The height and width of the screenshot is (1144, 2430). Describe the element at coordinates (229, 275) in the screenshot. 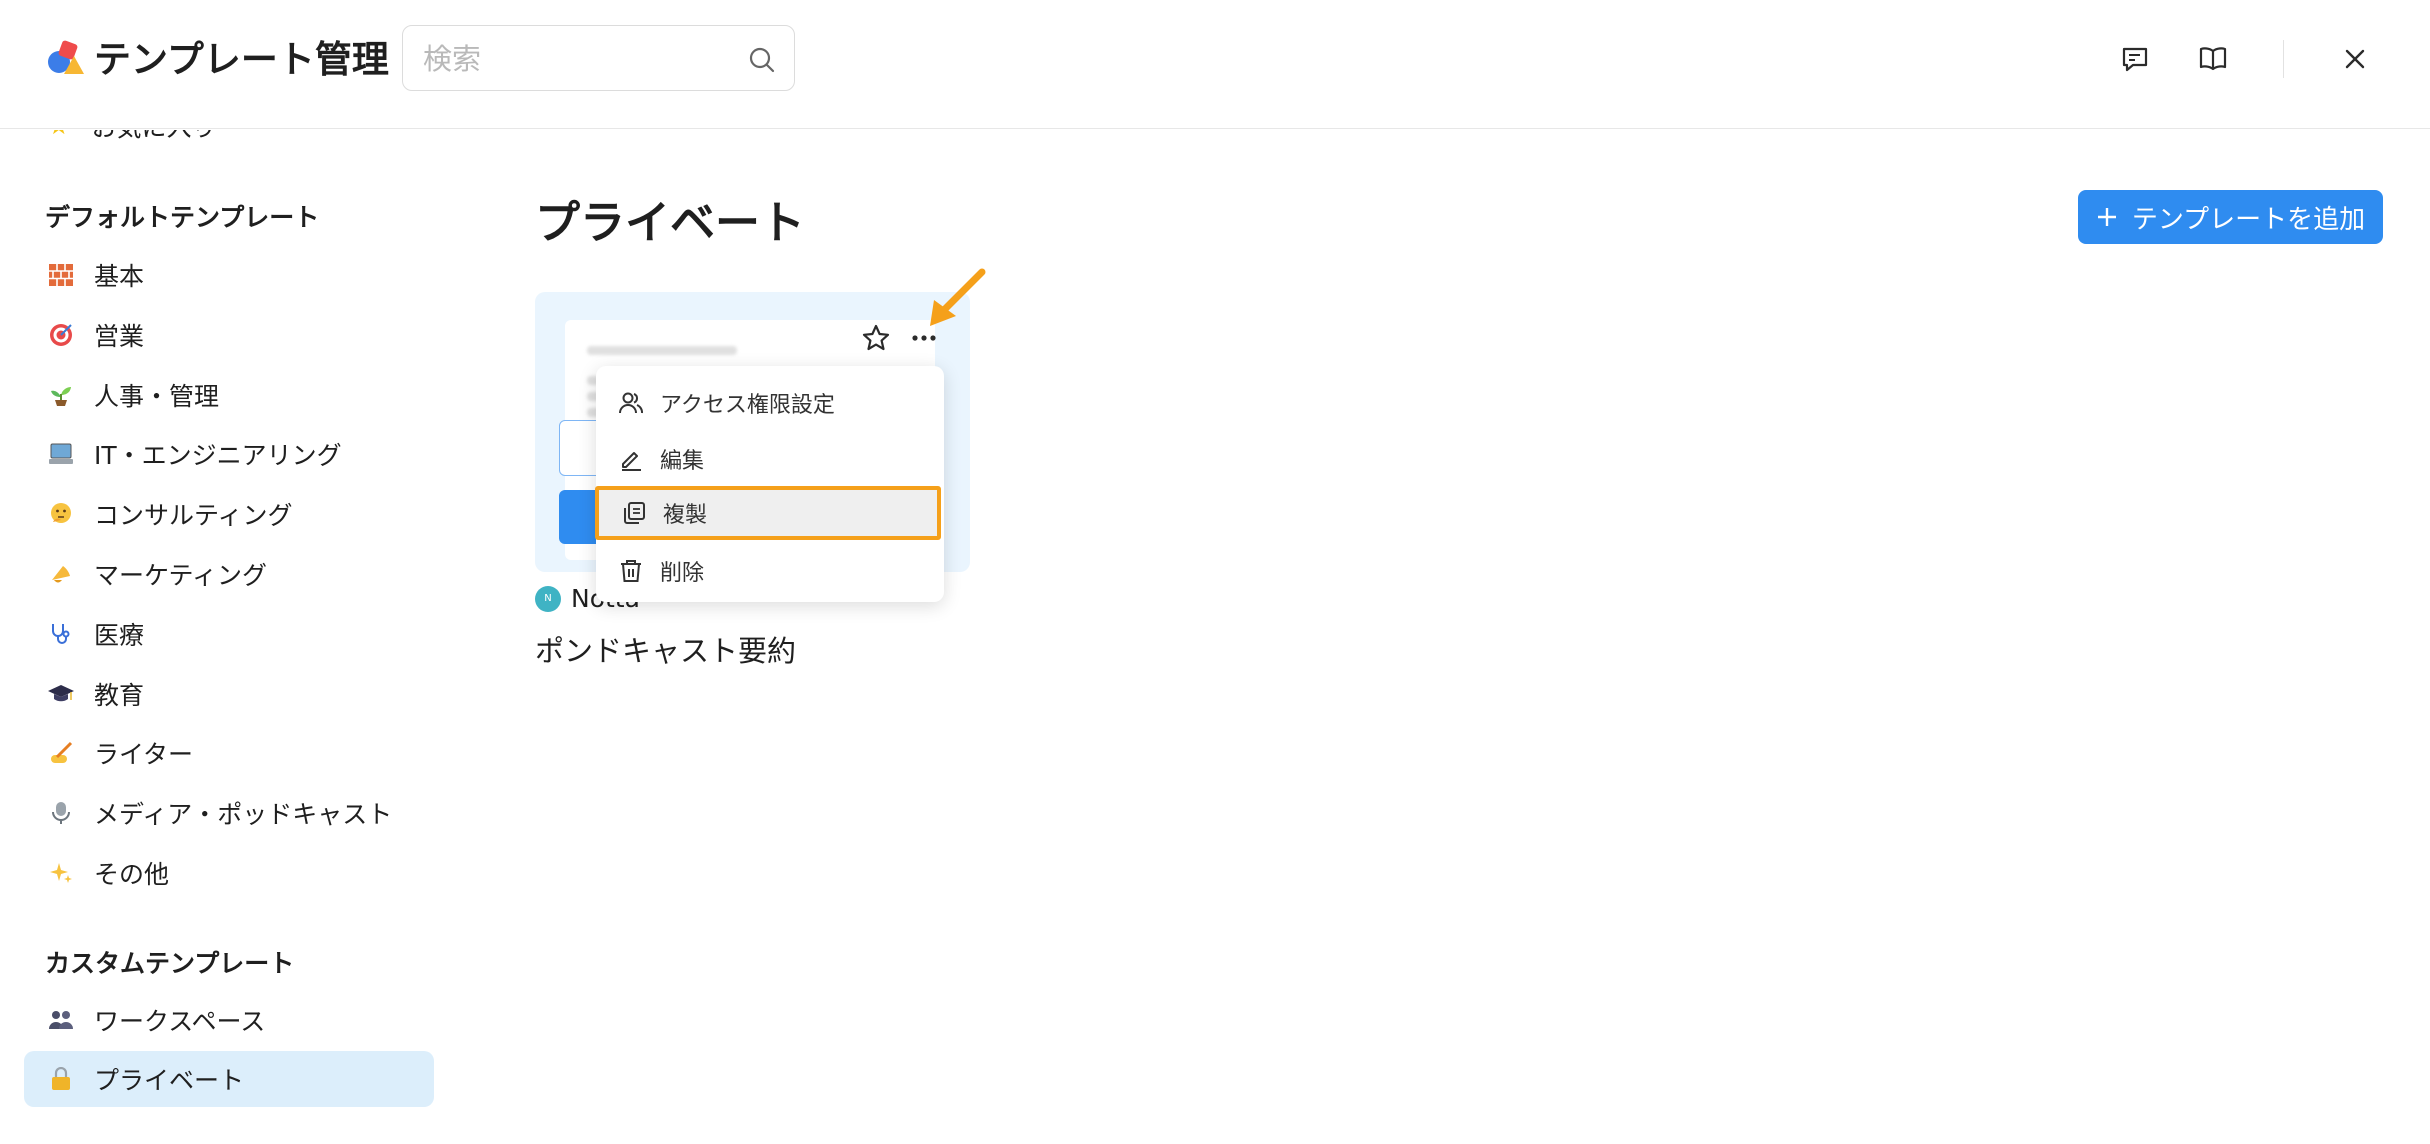

I see `sidebar-item-basic: 基本` at that location.